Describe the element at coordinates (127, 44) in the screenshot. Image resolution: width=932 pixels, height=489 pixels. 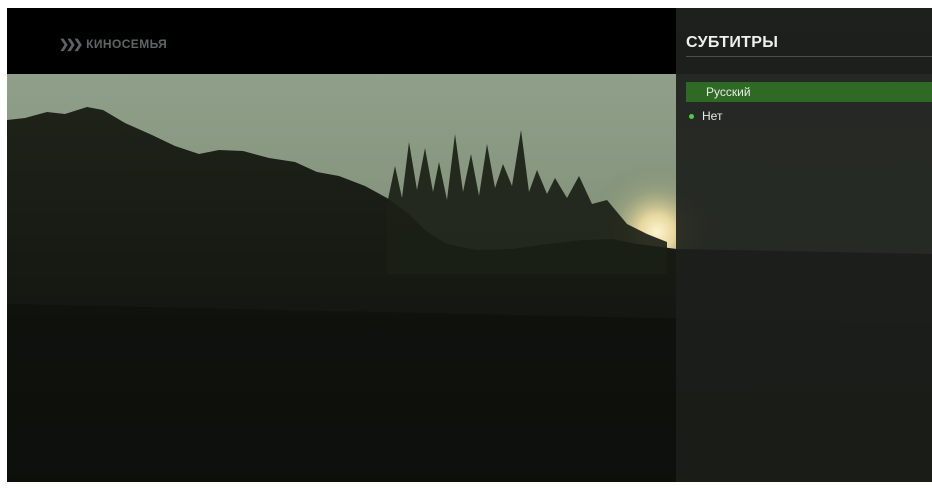
I see `logo-text: КИНОСЕМЬЯ` at that location.